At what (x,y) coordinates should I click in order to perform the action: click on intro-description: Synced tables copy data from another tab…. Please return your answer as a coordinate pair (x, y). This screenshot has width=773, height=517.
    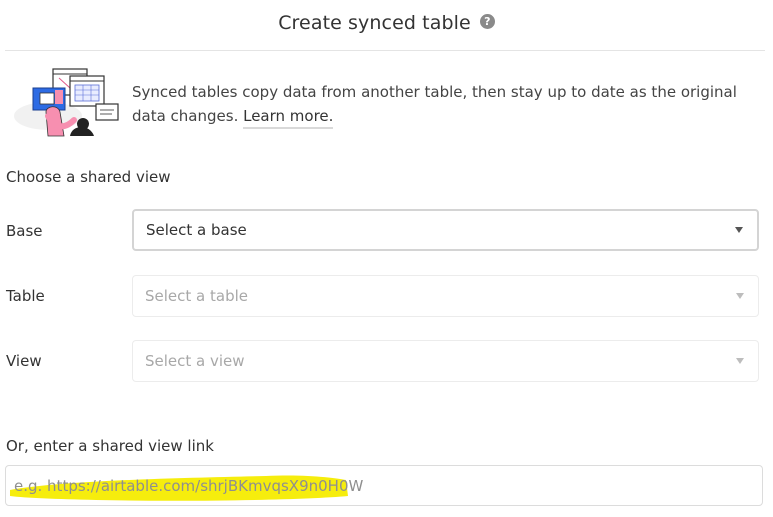
    Looking at the image, I should click on (444, 104).